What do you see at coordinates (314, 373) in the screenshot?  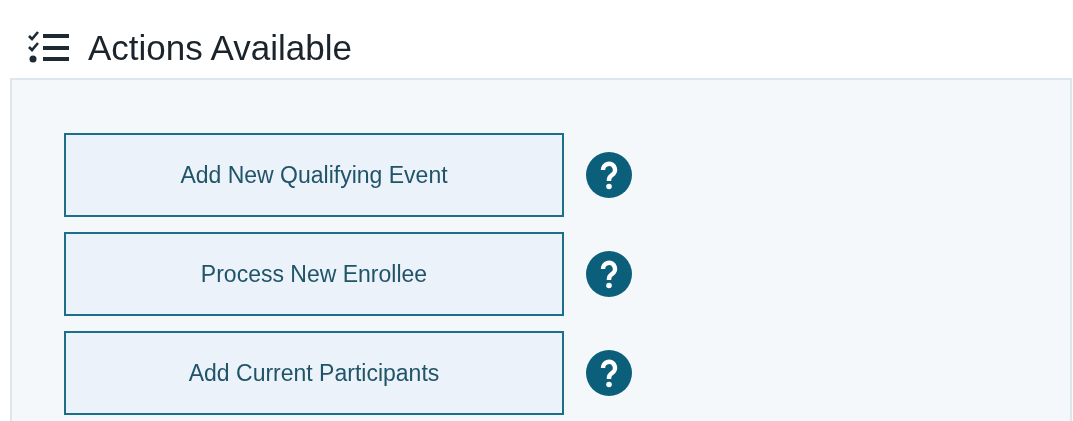 I see `action-button: Add Current Participants` at bounding box center [314, 373].